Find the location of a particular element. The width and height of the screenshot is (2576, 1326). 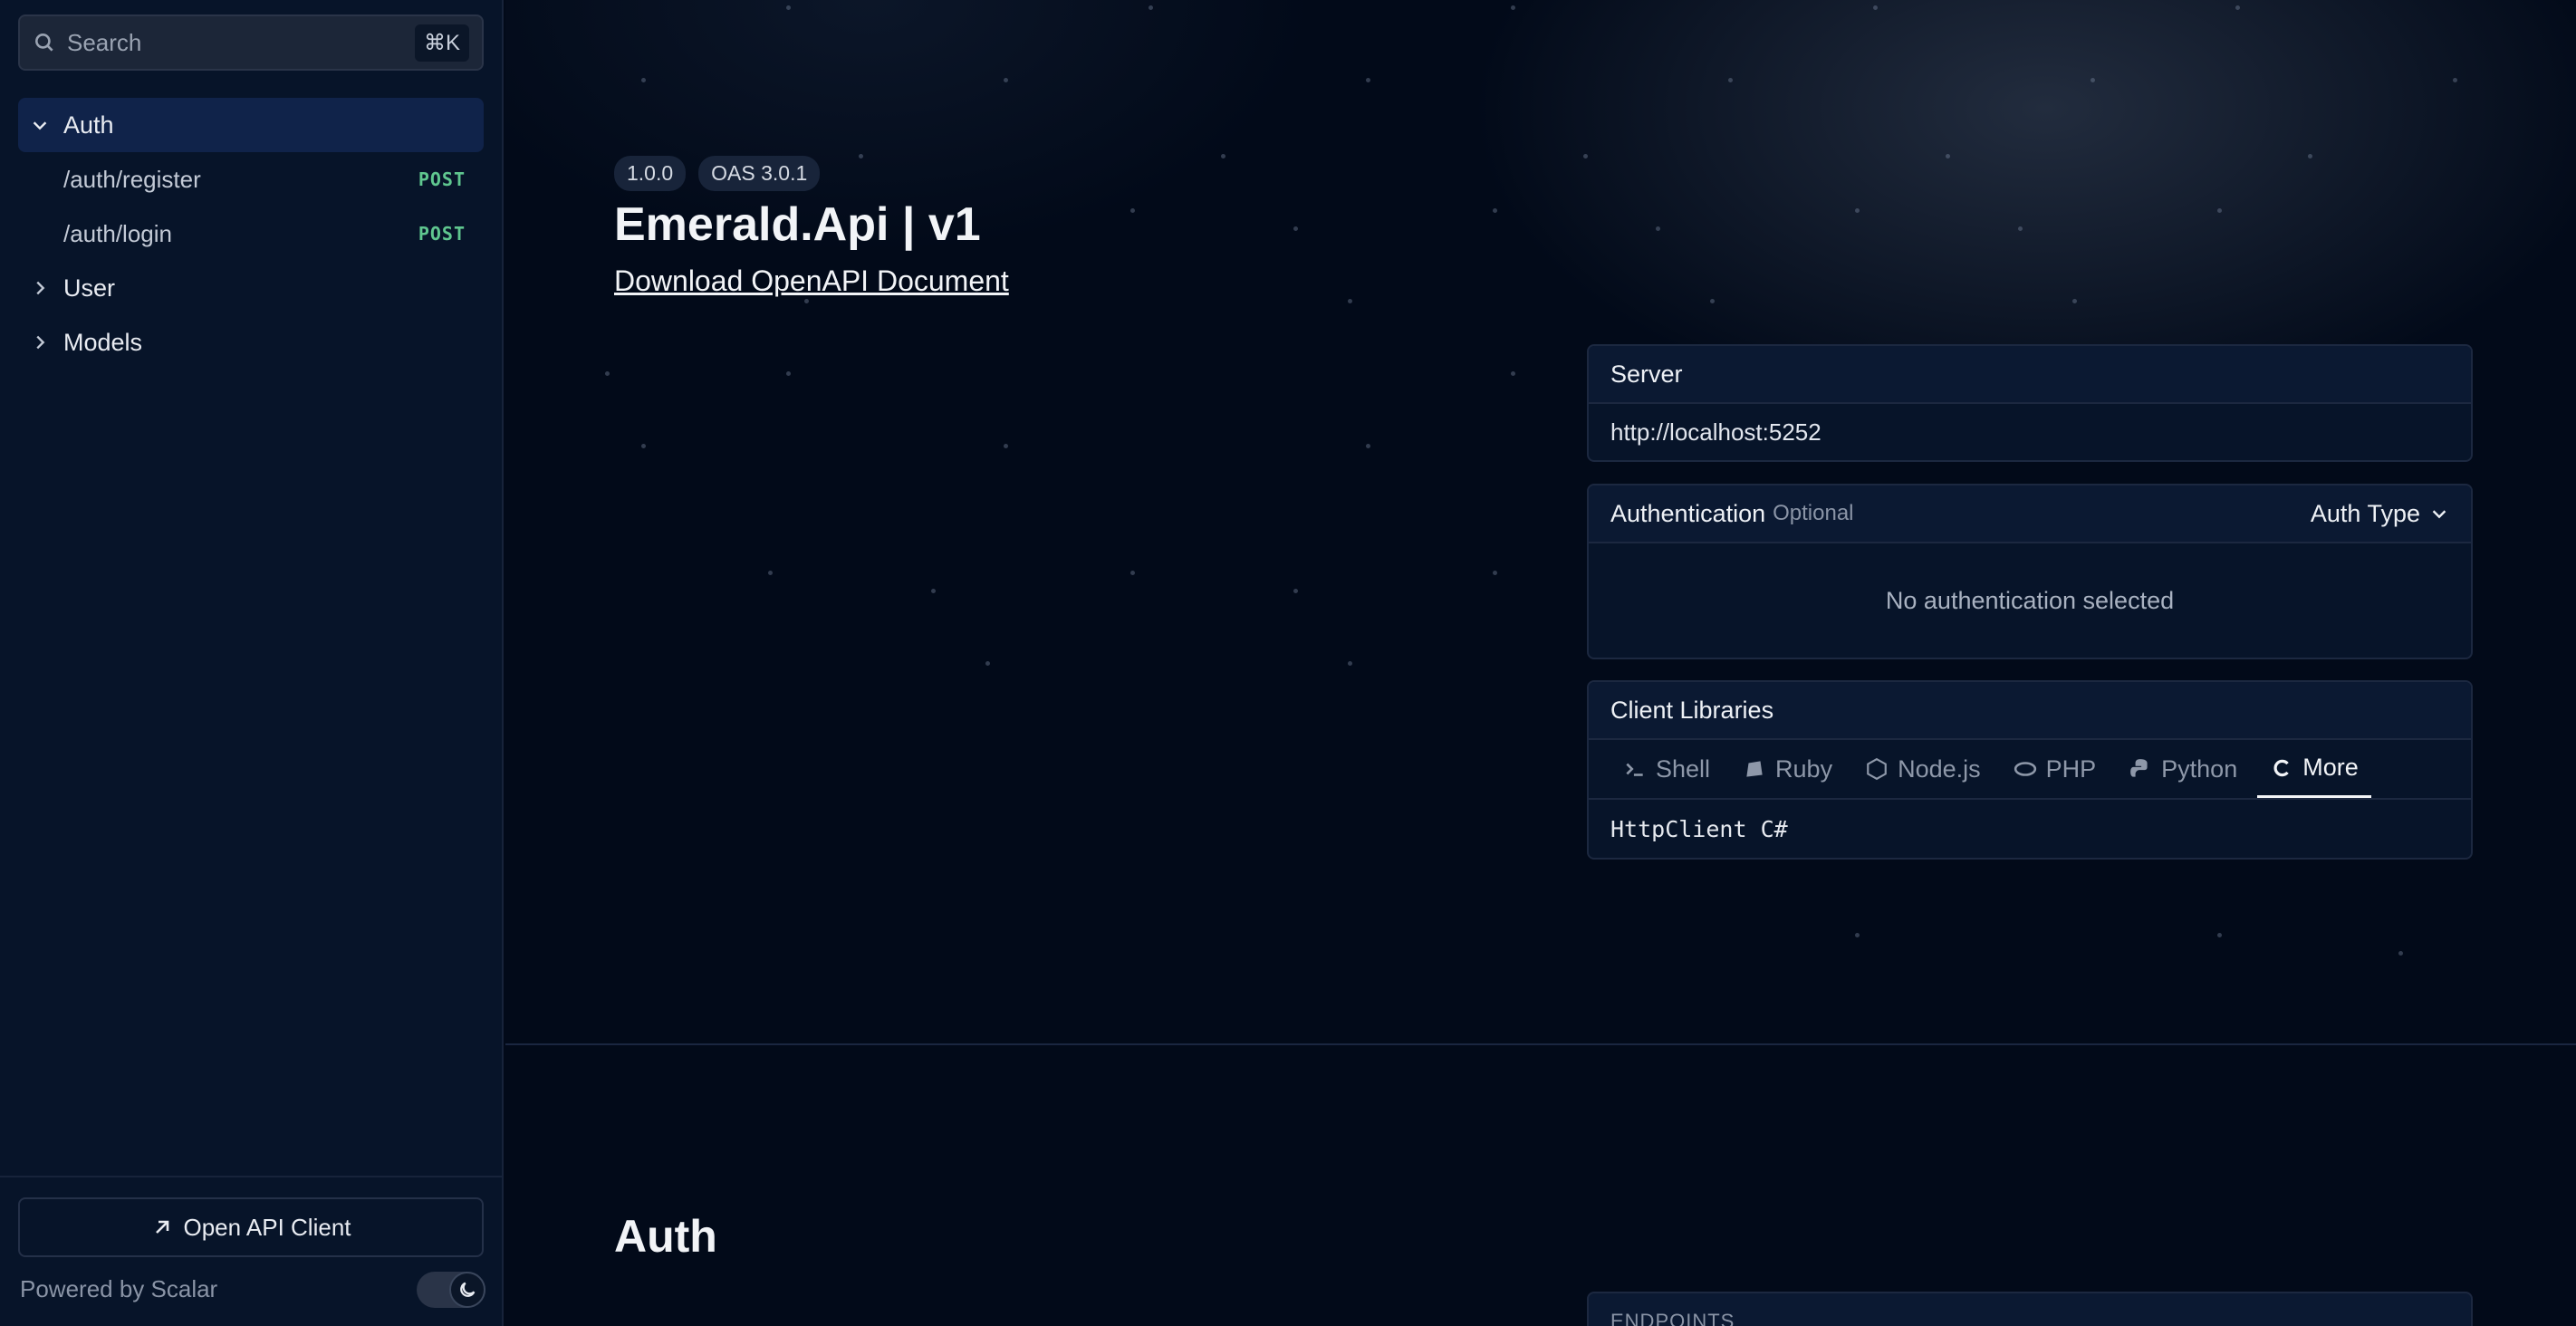

sidebar-footer: Open API Client Powered by Scalar is located at coordinates (252, 1251).